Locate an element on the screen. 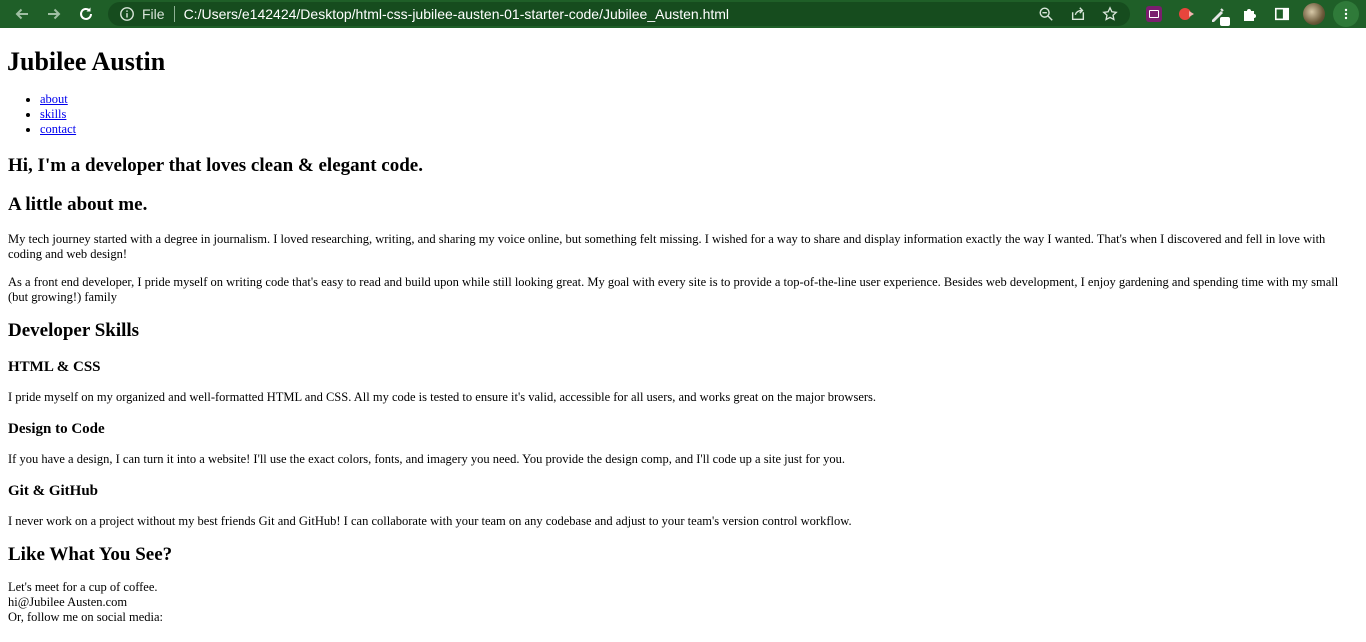 This screenshot has height=642, width=1366. share-icon is located at coordinates (1078, 14).